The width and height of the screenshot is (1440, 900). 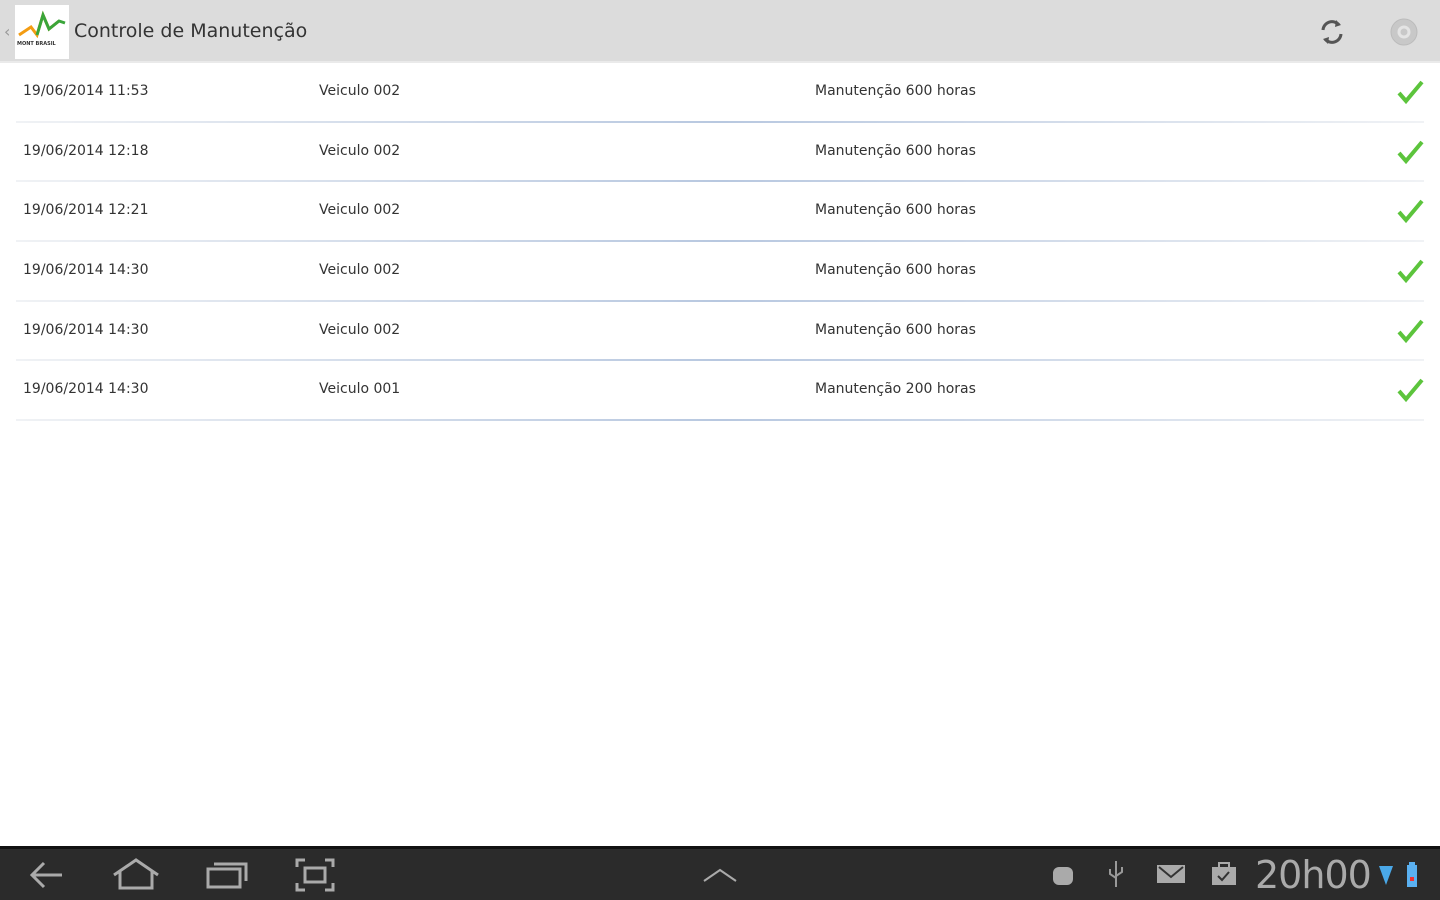 What do you see at coordinates (1386, 875) in the screenshot?
I see `wifi-signal-icon` at bounding box center [1386, 875].